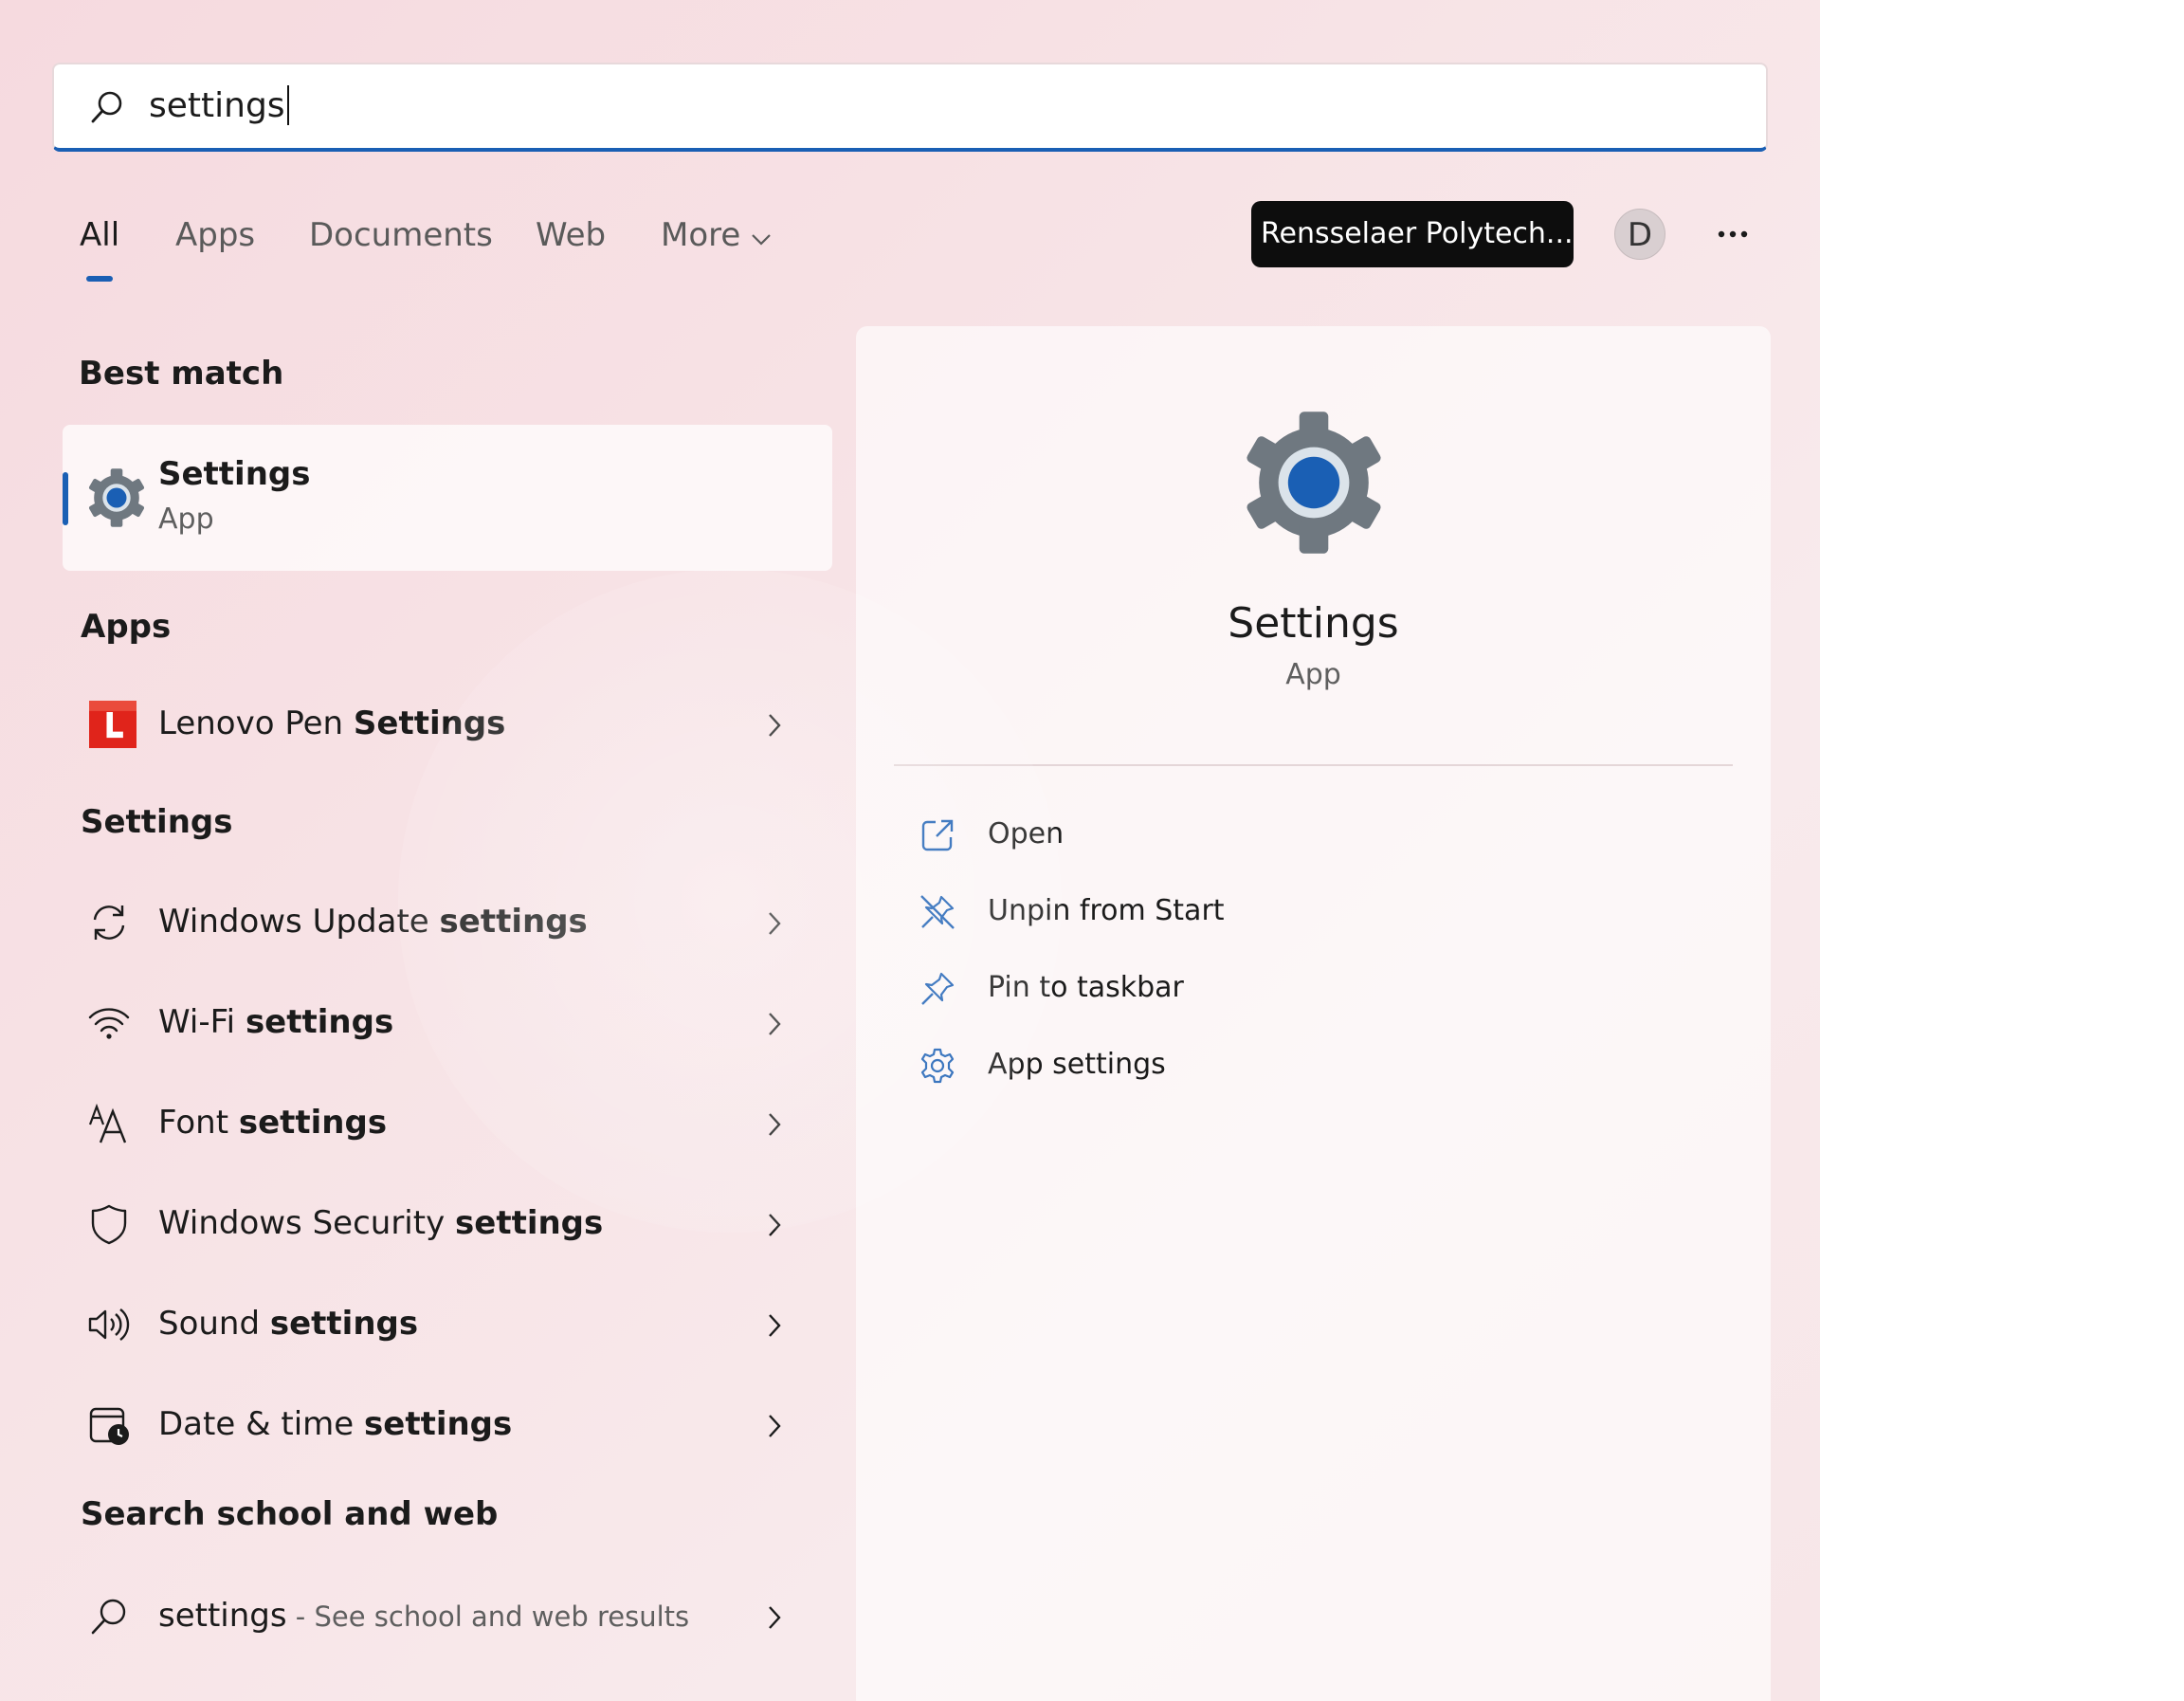 The width and height of the screenshot is (2184, 1701). I want to click on best-match-type: App, so click(186, 519).